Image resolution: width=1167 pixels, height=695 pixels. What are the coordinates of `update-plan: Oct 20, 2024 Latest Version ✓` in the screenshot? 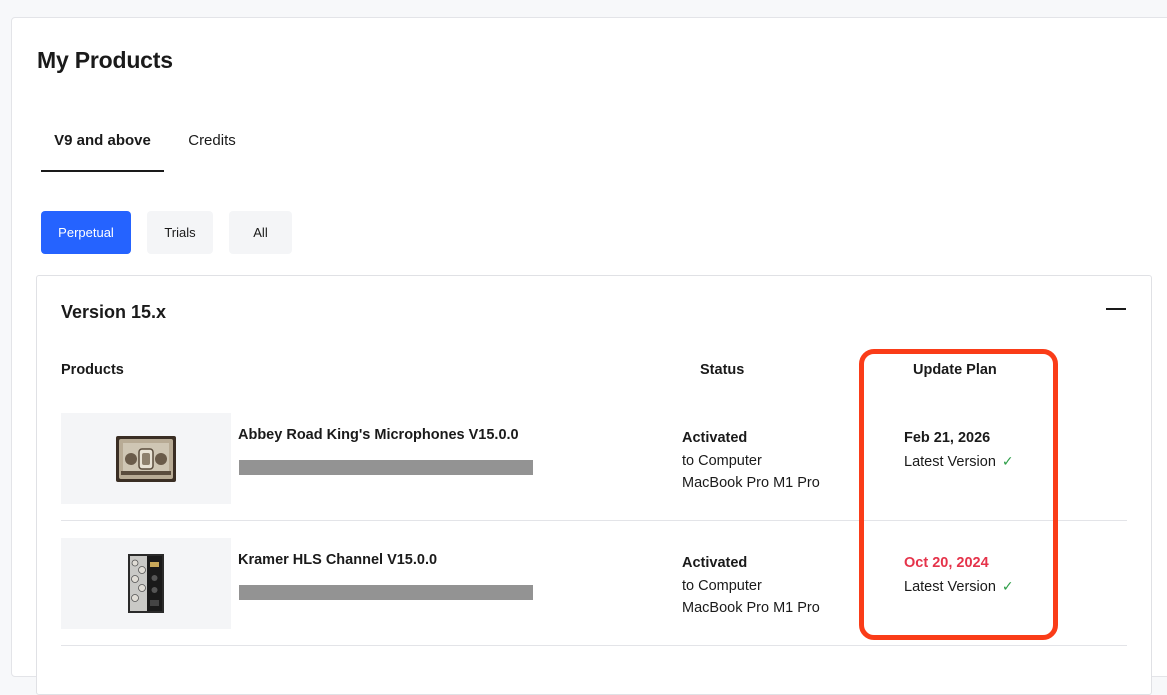 It's located at (959, 575).